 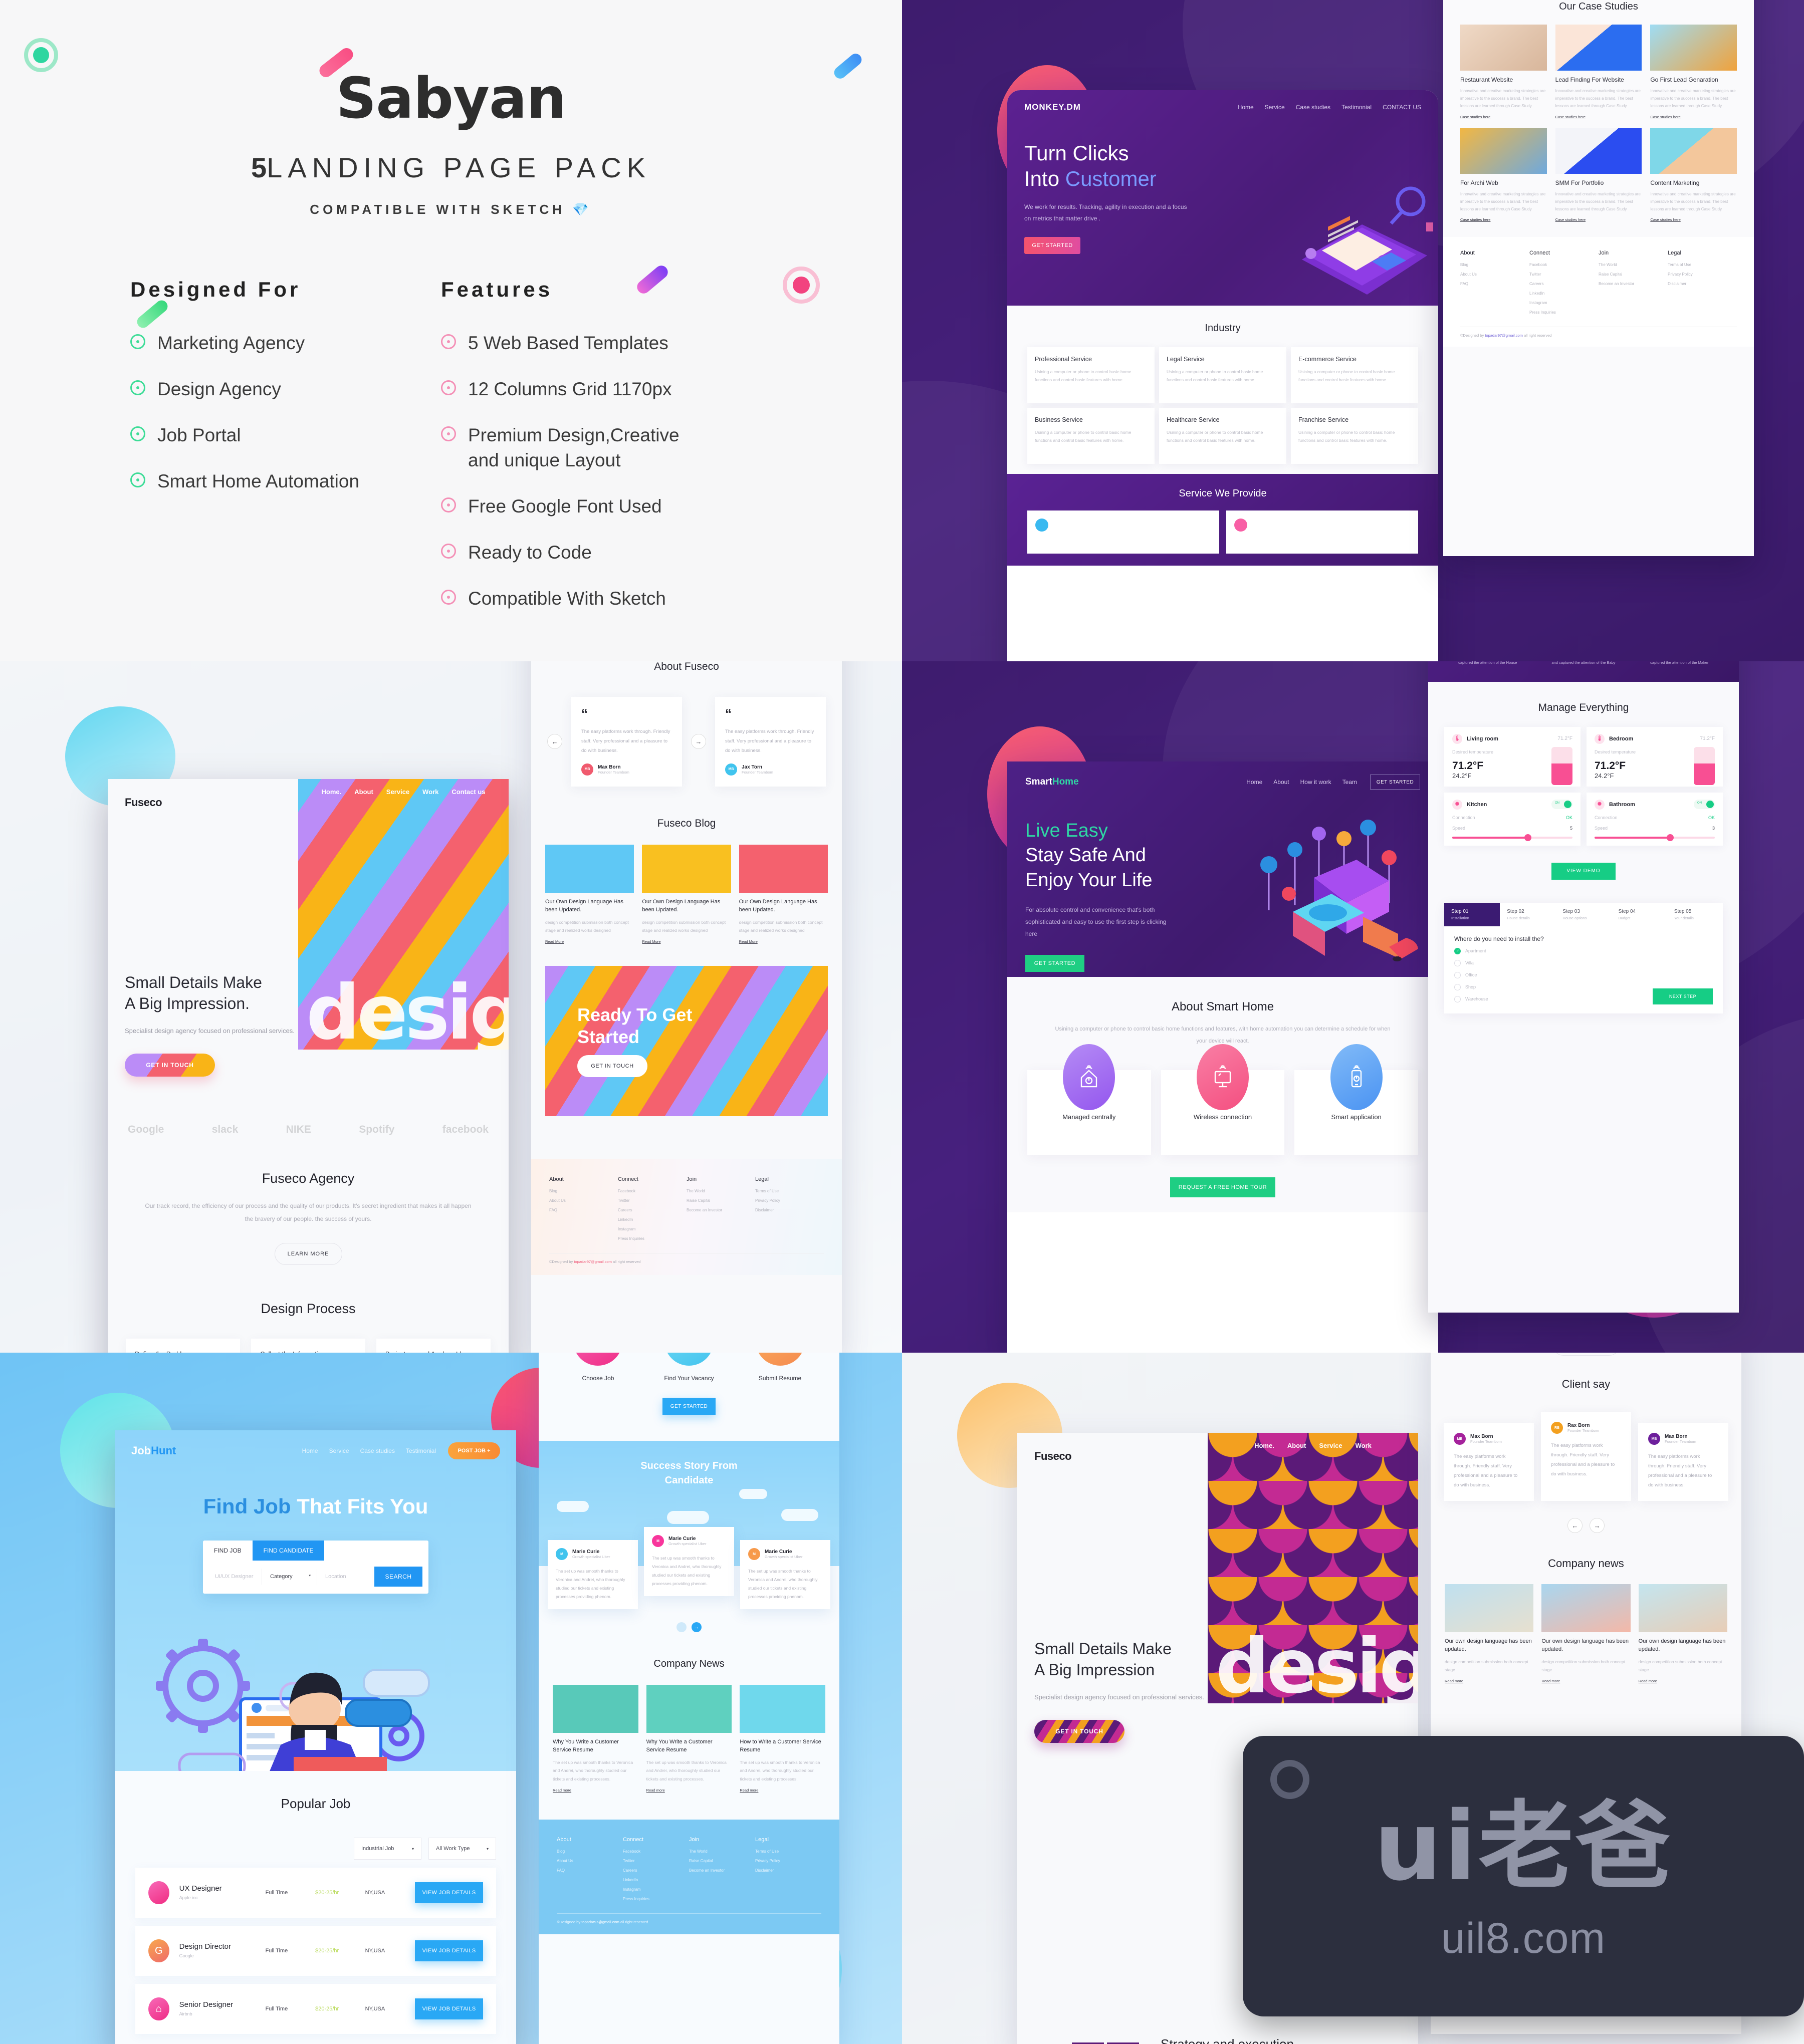 I want to click on industry-title: Industry, so click(x=1223, y=328).